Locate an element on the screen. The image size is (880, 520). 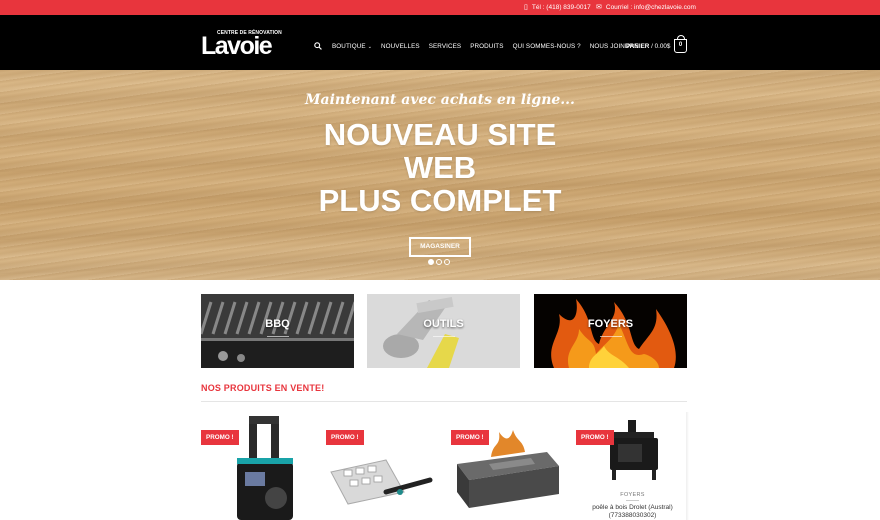
product-divider is located at coordinates (632, 500).